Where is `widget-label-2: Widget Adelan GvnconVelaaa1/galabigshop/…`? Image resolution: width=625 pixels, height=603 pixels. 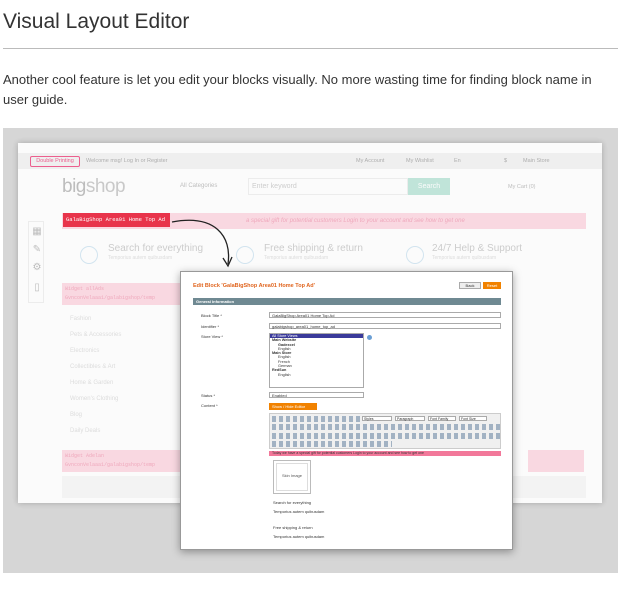
widget-label-2: Widget Adelan GvnconVelaaa1/galabigshop/… is located at coordinates (121, 461).